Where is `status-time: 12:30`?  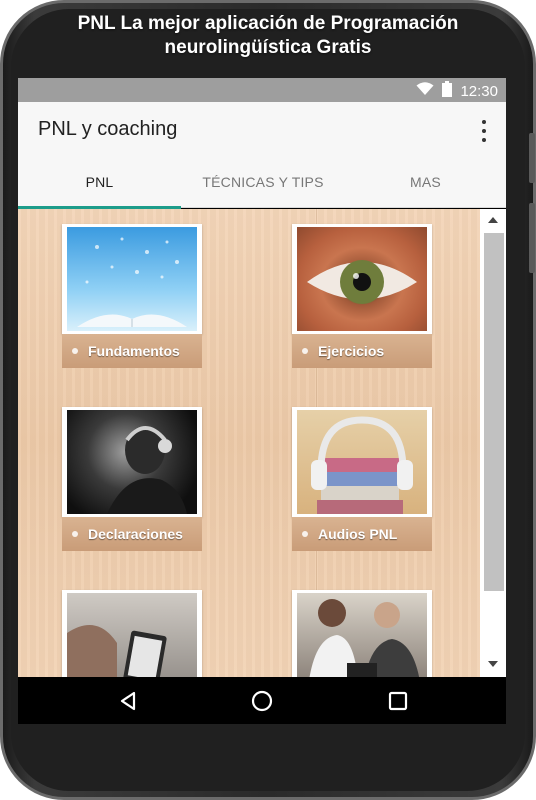
status-time: 12:30 is located at coordinates (479, 91).